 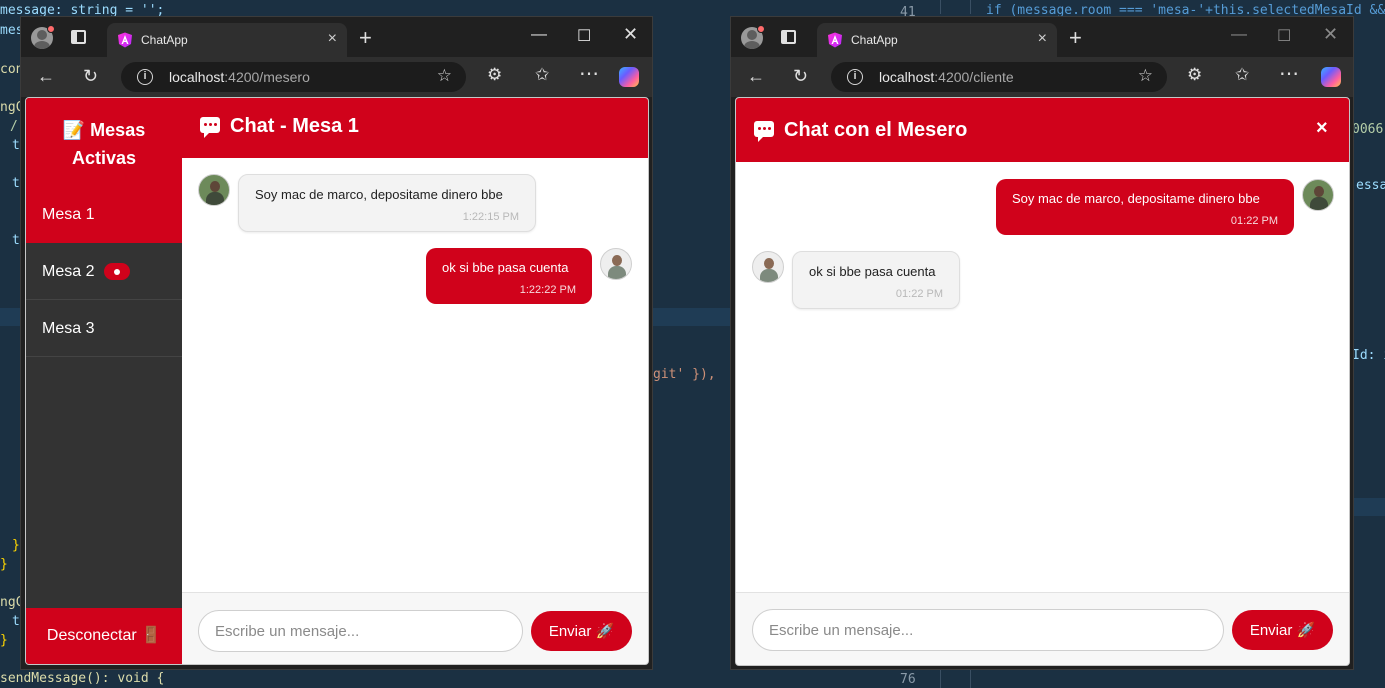 I want to click on chat-header: Chat con el Mesero ×, so click(x=1042, y=130).